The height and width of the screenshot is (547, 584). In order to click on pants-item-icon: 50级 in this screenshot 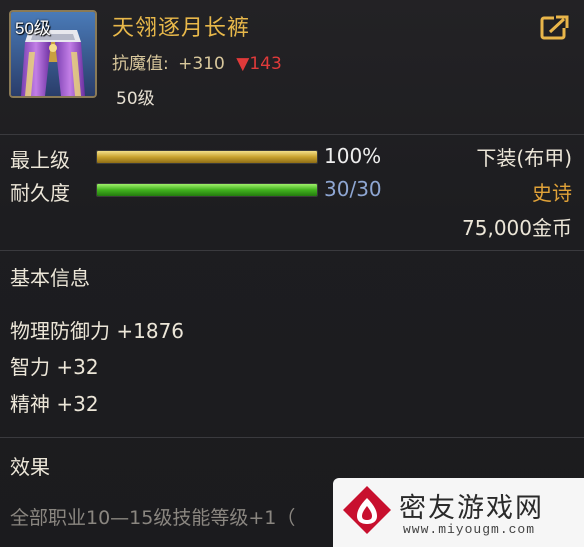, I will do `click(53, 54)`.